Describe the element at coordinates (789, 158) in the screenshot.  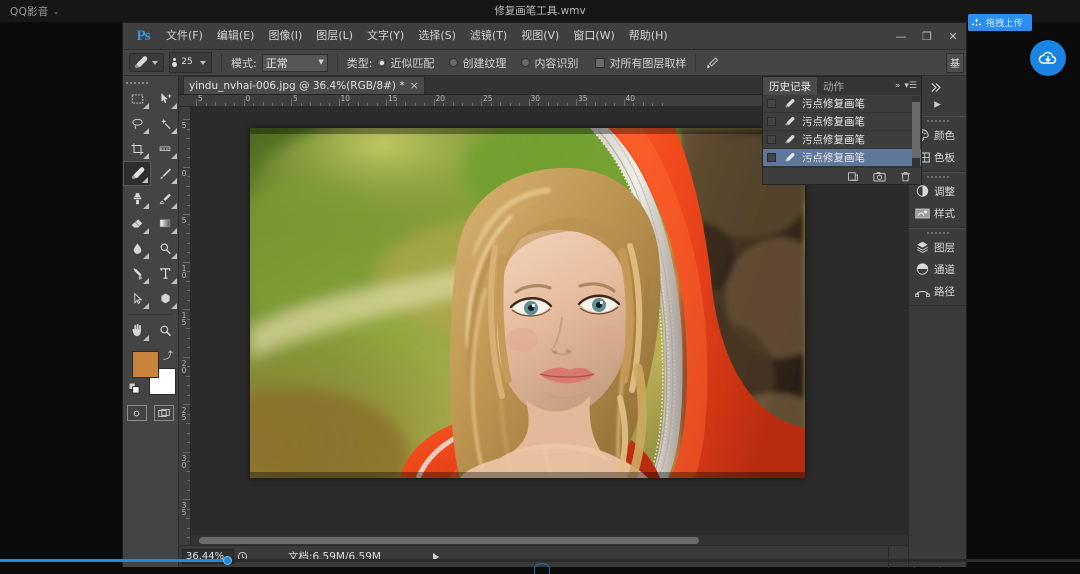
I see `spot-healing-brush-icon` at that location.